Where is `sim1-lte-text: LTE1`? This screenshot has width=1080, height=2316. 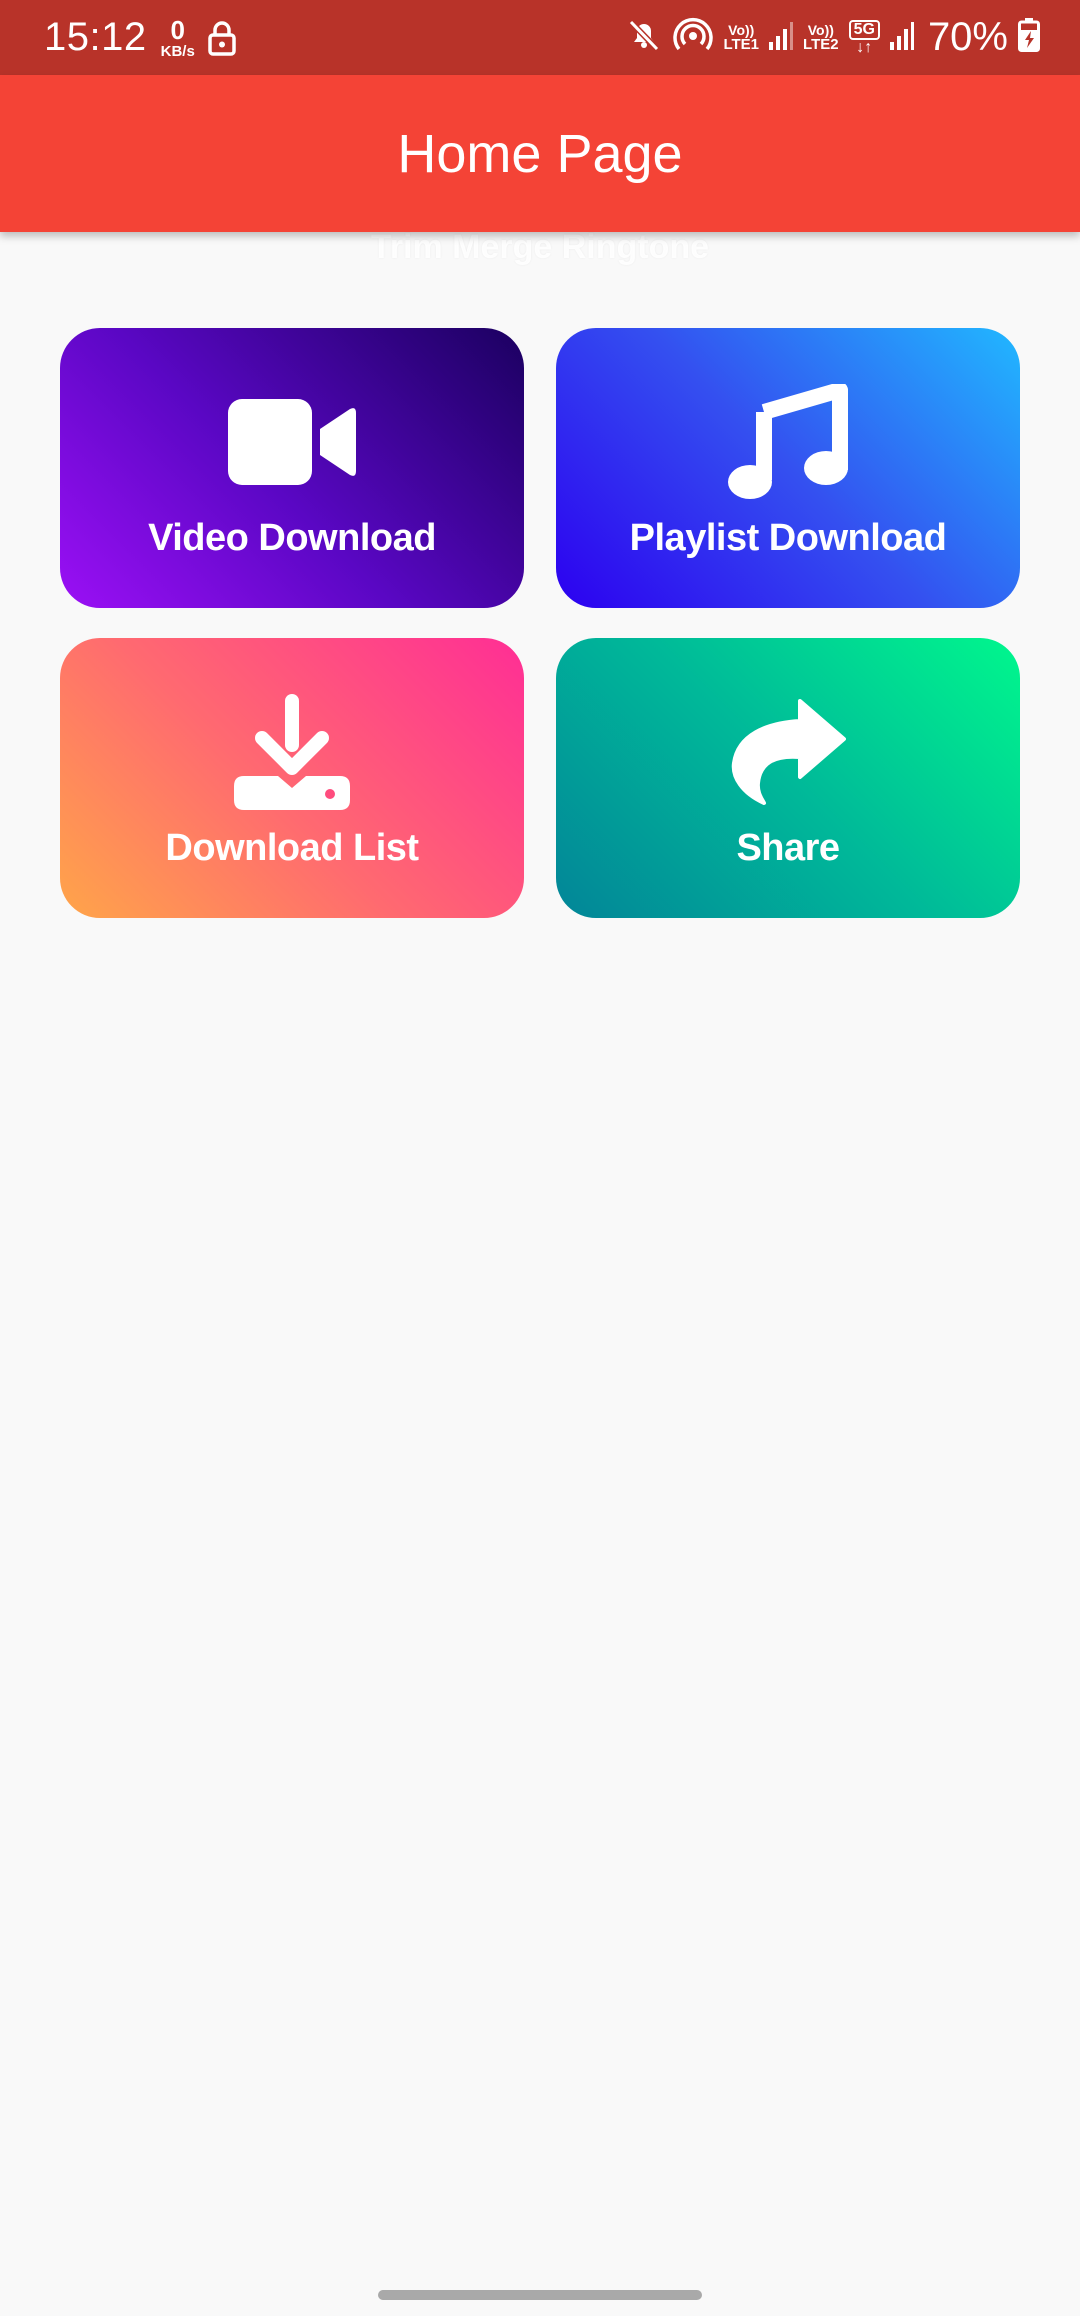
sim1-lte-text: LTE1 is located at coordinates (741, 44).